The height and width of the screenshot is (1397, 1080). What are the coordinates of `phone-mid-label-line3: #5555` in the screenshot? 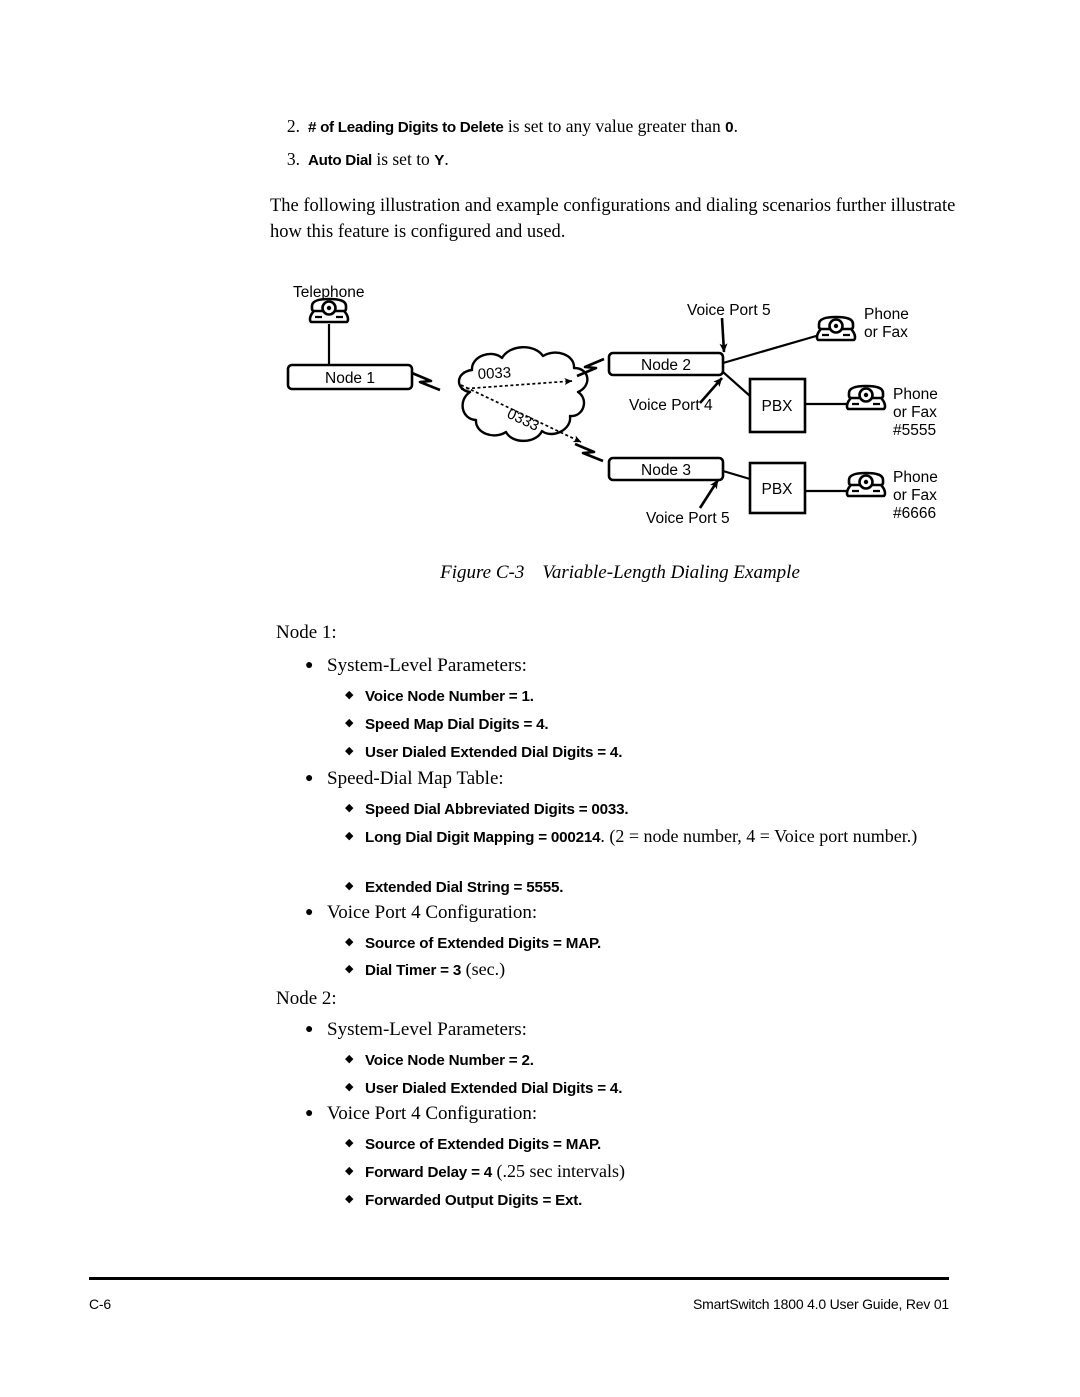 It's located at (914, 430).